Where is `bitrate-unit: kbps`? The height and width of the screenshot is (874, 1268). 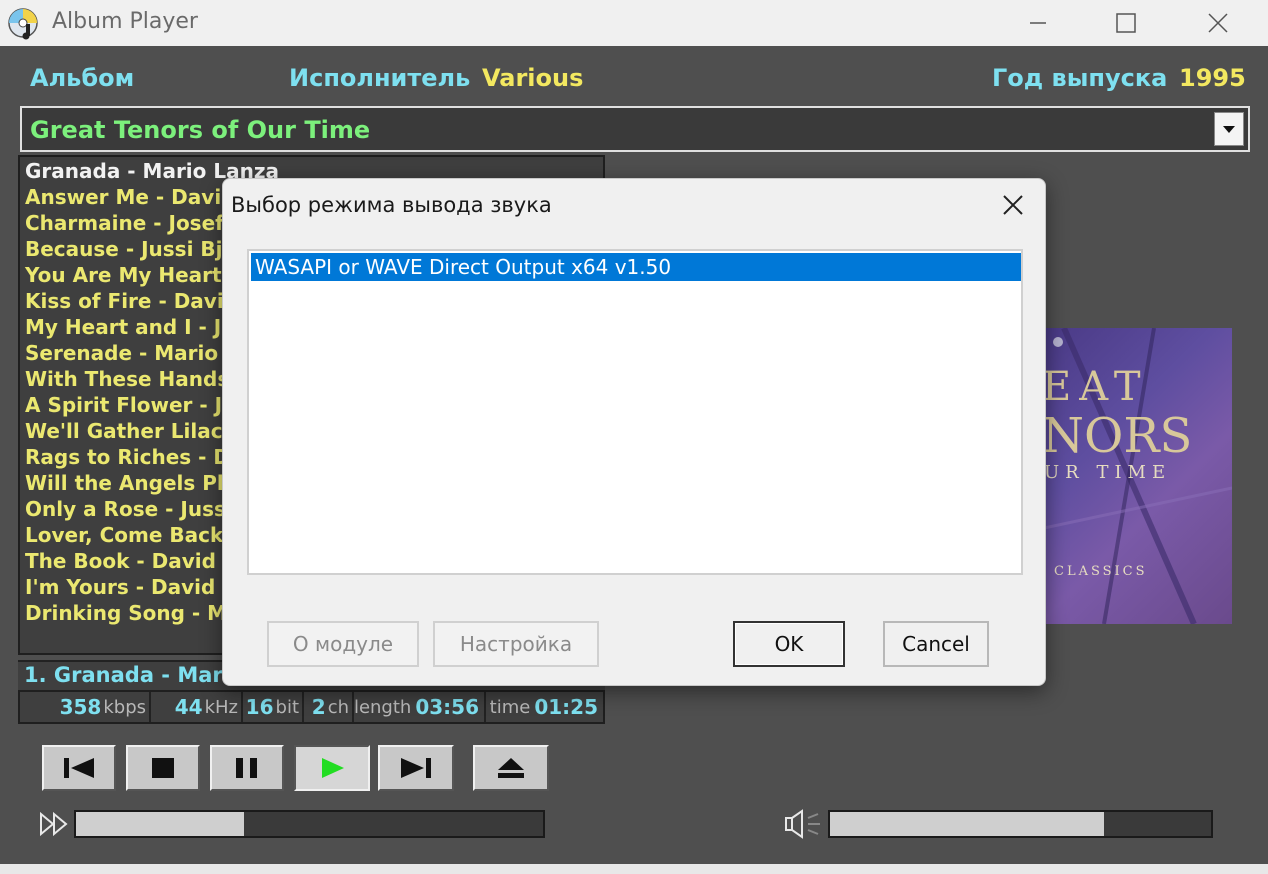 bitrate-unit: kbps is located at coordinates (124, 707).